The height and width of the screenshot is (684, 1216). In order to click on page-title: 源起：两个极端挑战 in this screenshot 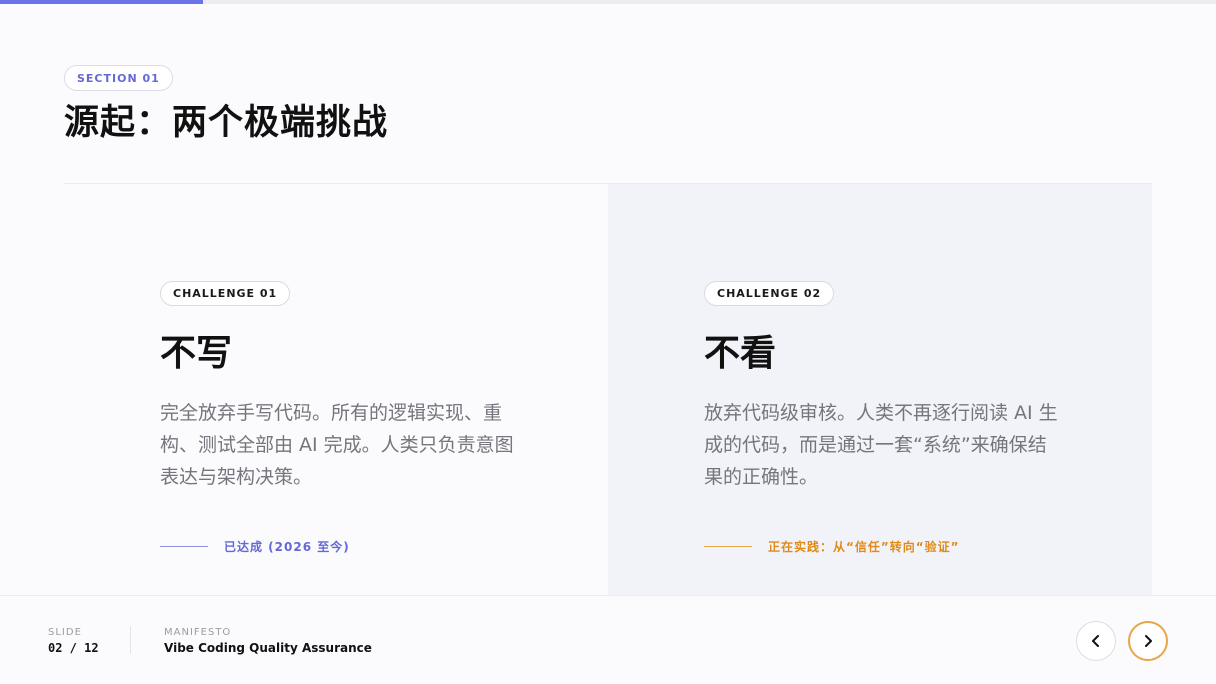, I will do `click(226, 123)`.